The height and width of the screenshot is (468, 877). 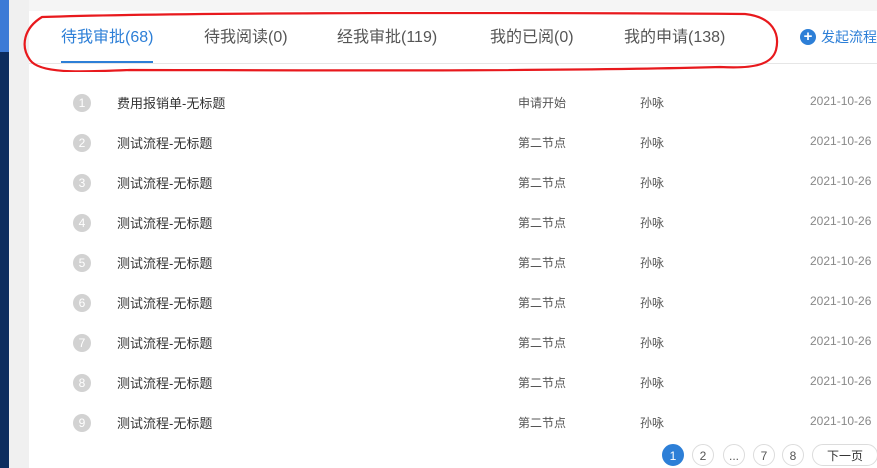 What do you see at coordinates (849, 37) in the screenshot?
I see `new-flow-label: 发起流程` at bounding box center [849, 37].